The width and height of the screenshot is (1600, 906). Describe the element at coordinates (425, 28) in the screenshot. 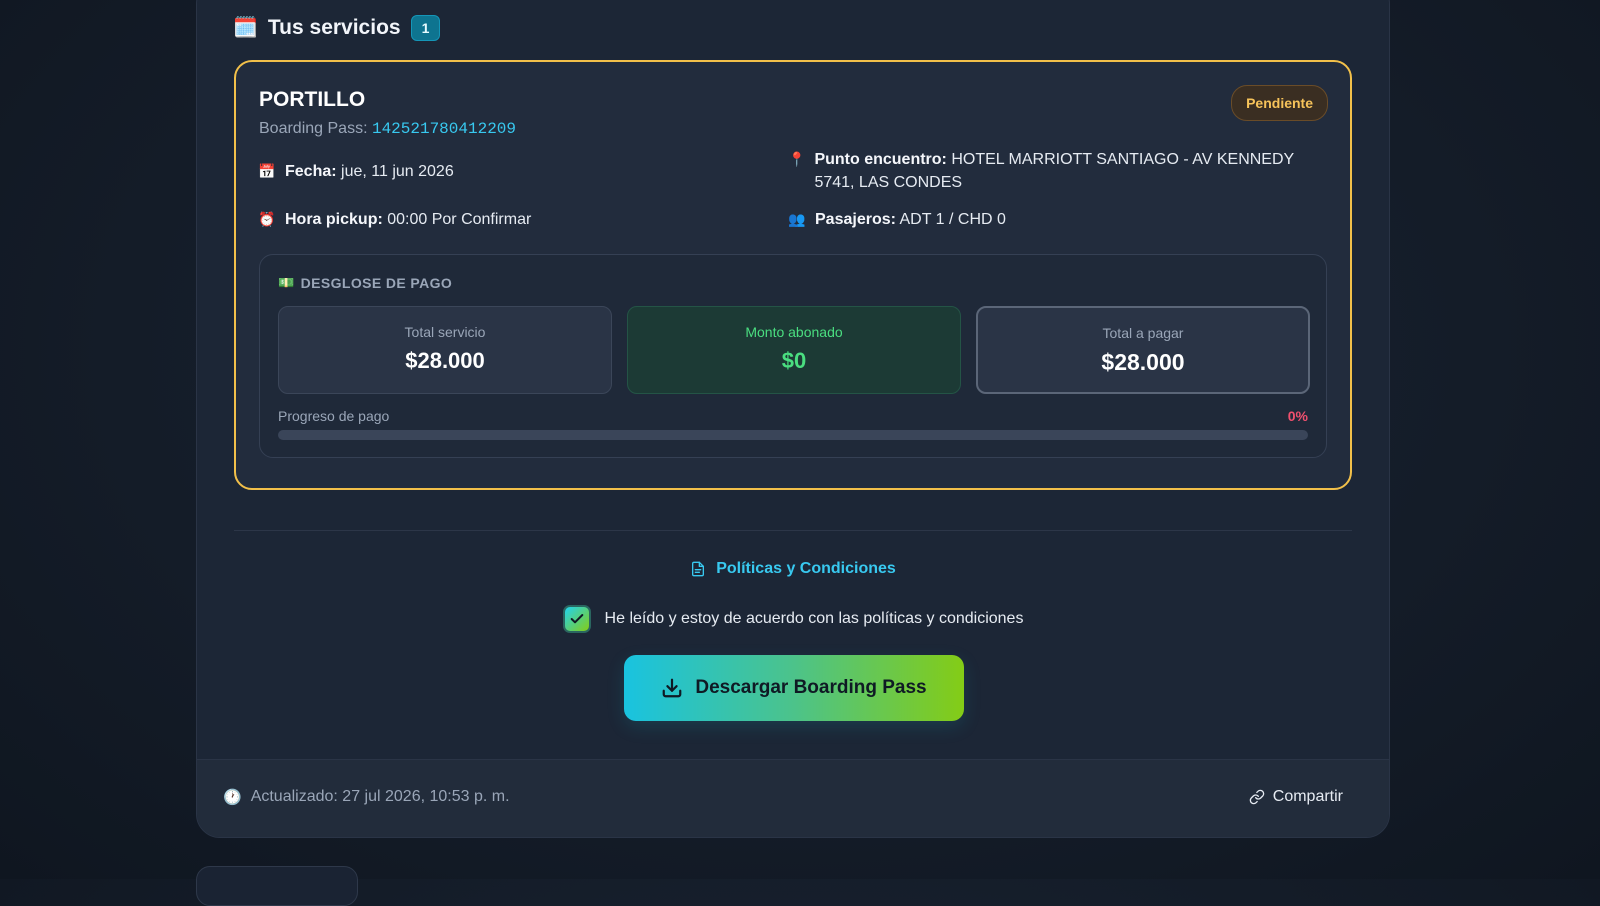

I see `service-count-badge: 1` at that location.